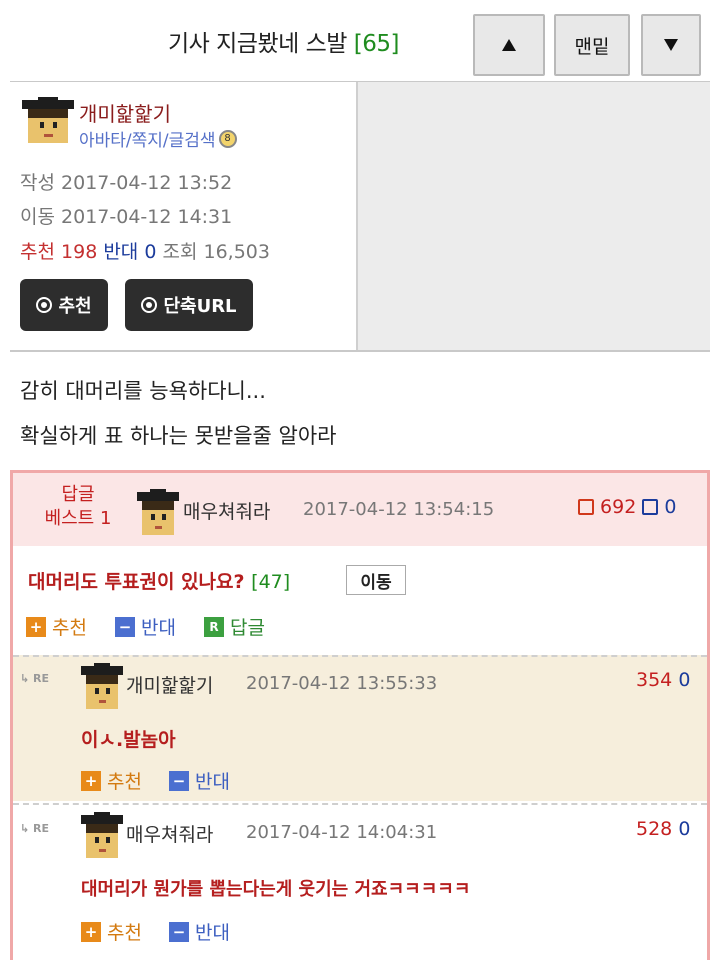 Image resolution: width=720 pixels, height=960 pixels. Describe the element at coordinates (149, 305) in the screenshot. I see `link-icon` at that location.